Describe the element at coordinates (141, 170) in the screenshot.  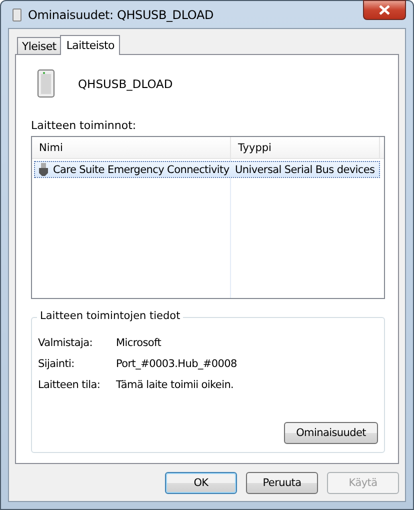
I see `name-cell-text: Care Suite Emergency Connectivity` at that location.